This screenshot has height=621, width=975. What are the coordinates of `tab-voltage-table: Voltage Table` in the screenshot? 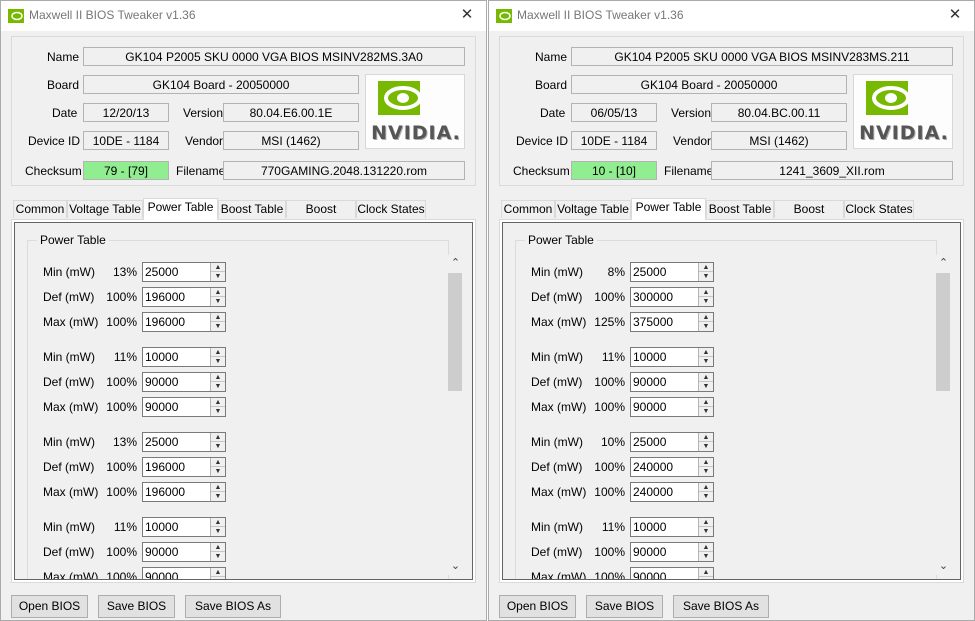 It's located at (593, 209).